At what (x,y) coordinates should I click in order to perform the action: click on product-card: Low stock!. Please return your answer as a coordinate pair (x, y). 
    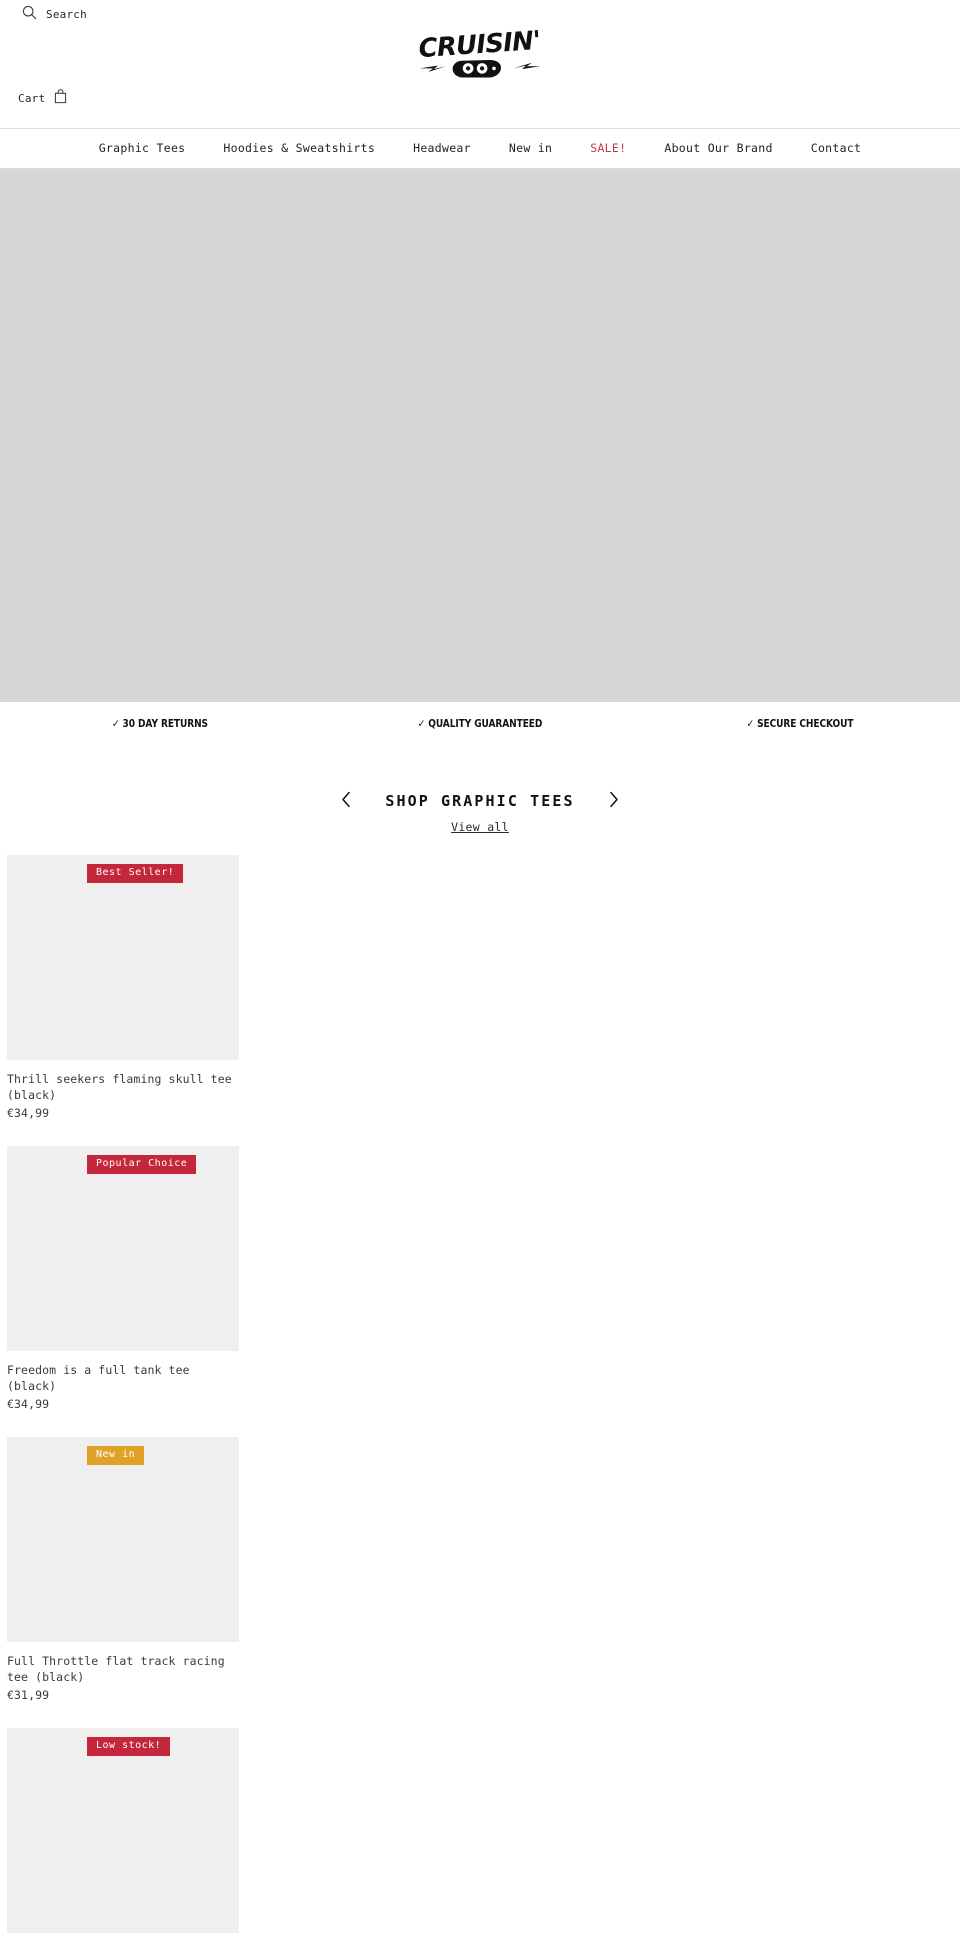
    Looking at the image, I should click on (480, 1831).